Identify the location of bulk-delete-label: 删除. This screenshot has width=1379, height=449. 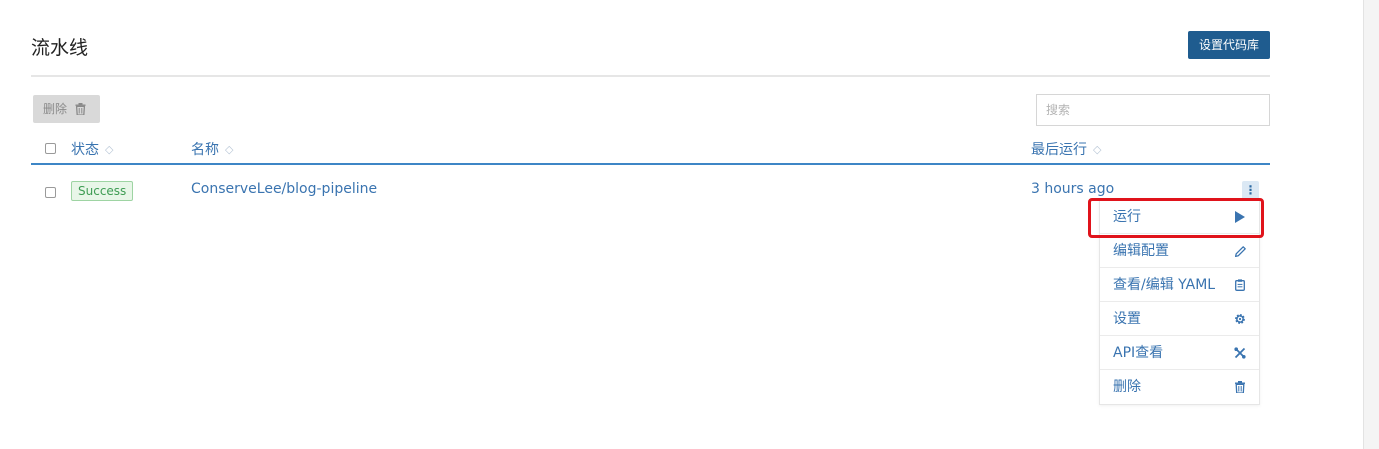
(55, 109).